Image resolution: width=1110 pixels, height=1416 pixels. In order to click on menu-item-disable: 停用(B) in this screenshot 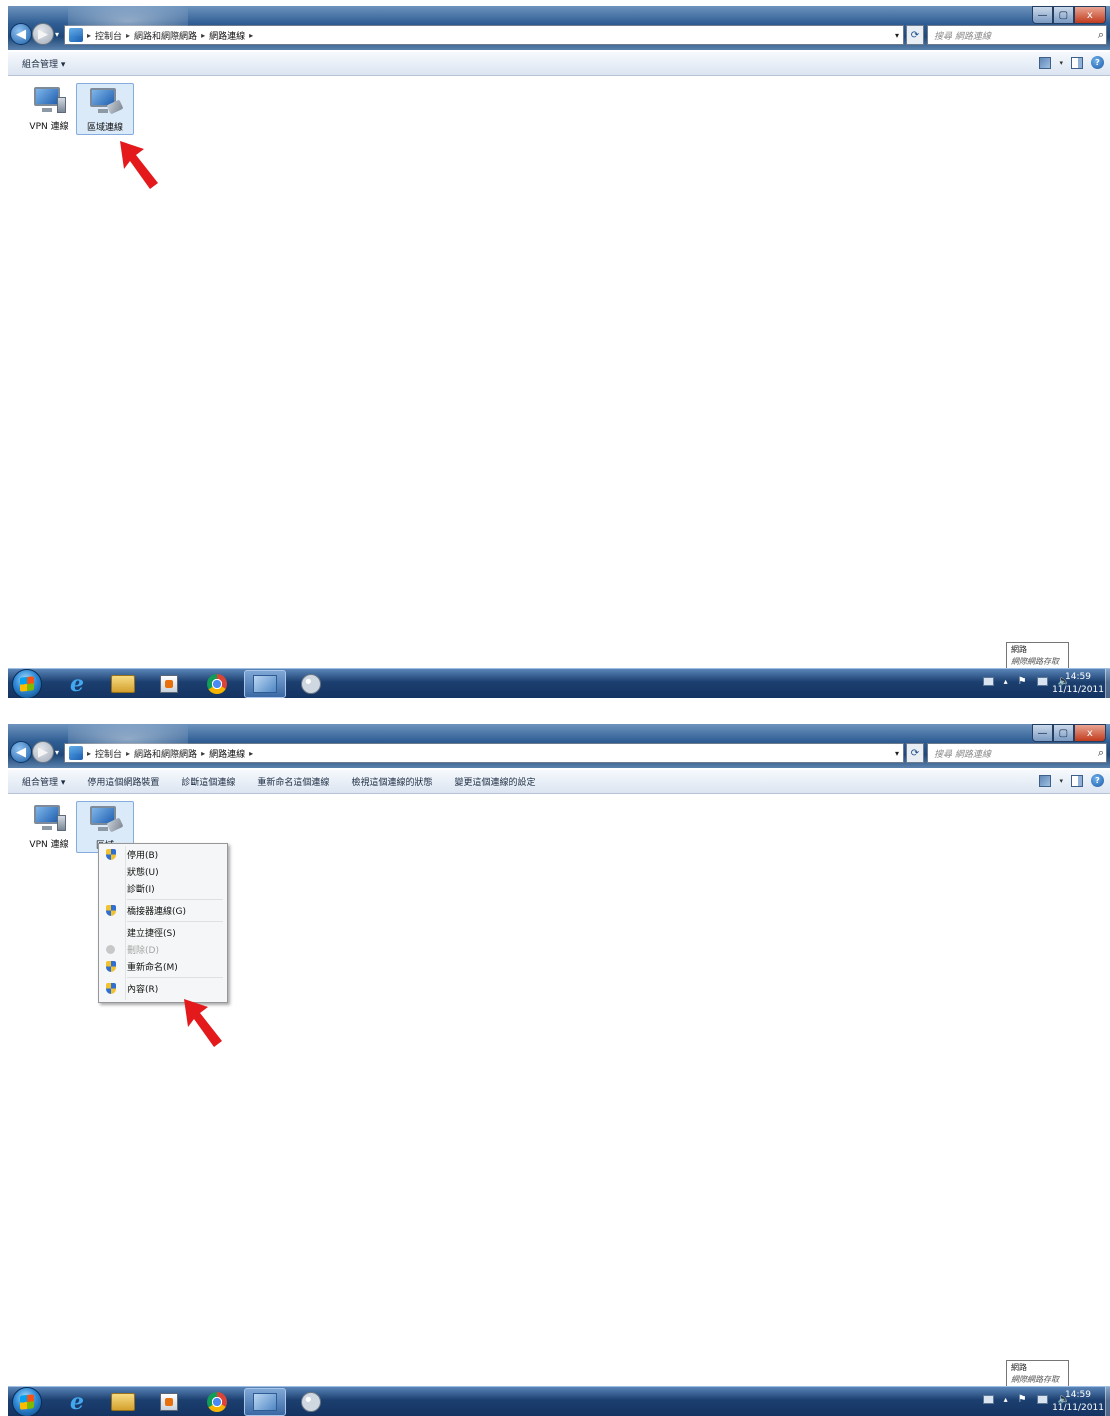, I will do `click(163, 854)`.